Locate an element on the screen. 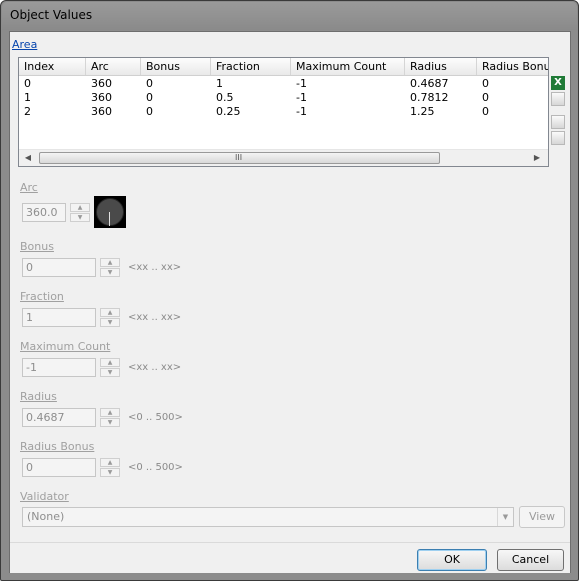  maximum-count-range: <xx .. xx> is located at coordinates (155, 367).